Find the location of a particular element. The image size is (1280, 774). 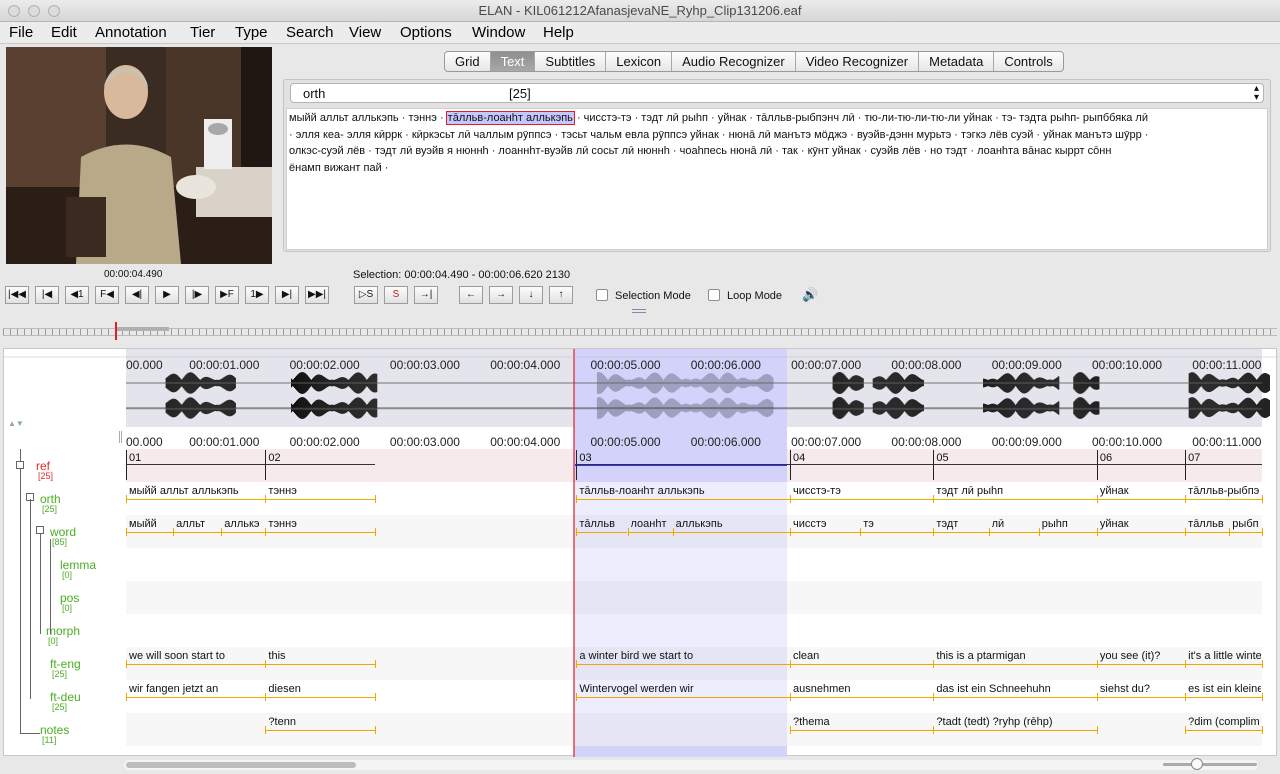

tab-grid: Grid is located at coordinates (468, 61).